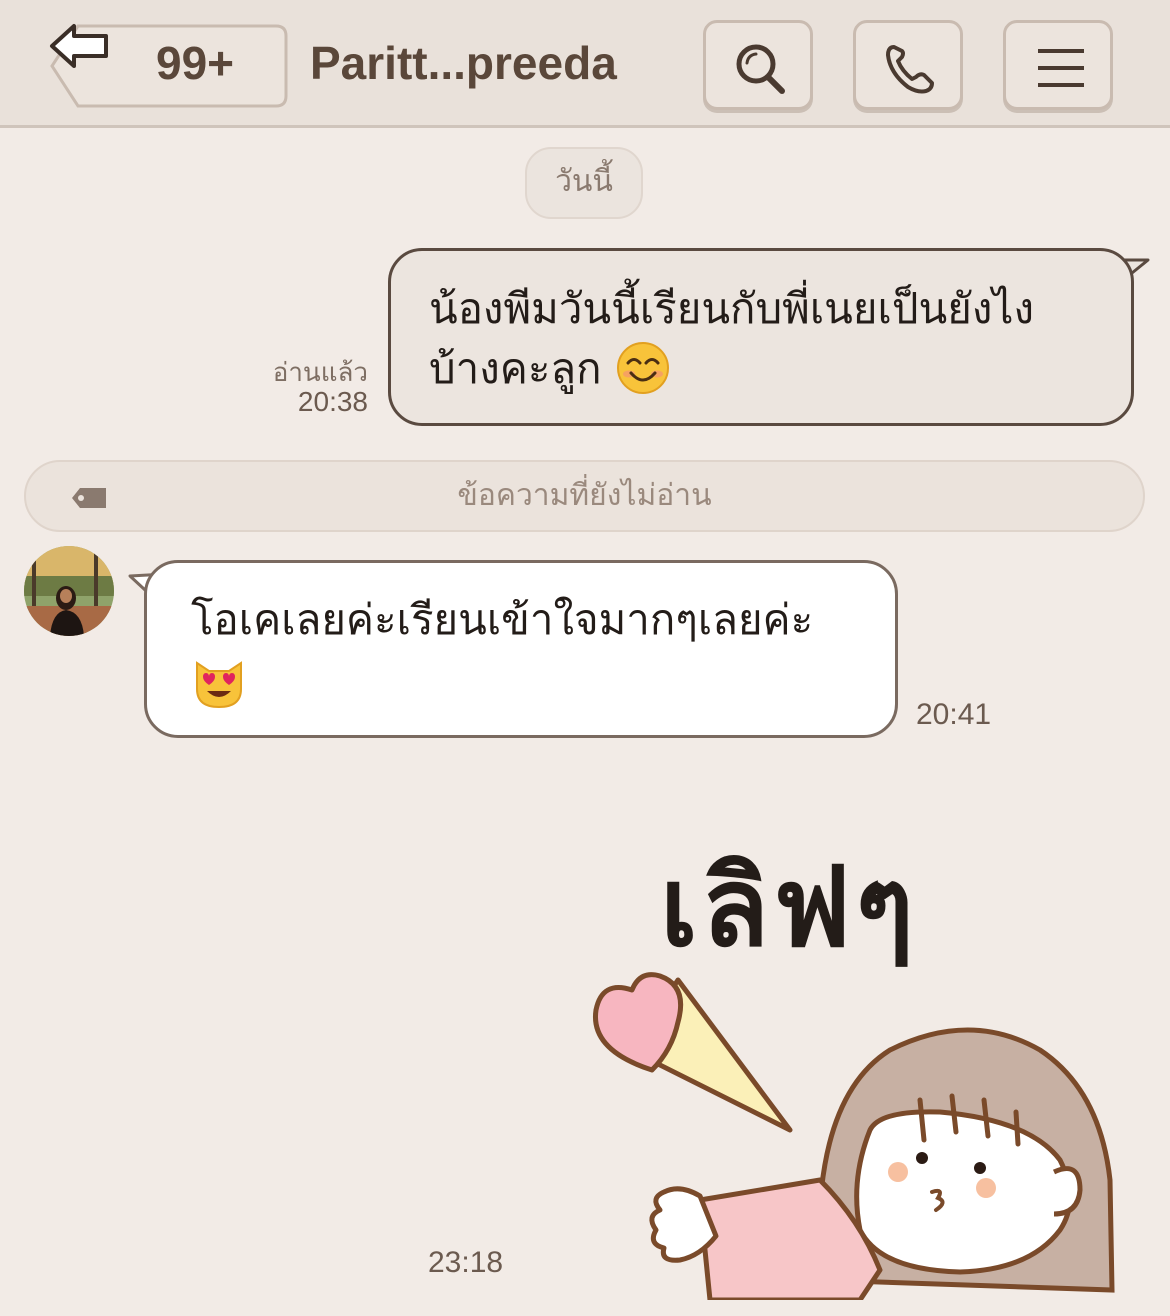 The image size is (1170, 1316). I want to click on menu-button, so click(1058, 65).